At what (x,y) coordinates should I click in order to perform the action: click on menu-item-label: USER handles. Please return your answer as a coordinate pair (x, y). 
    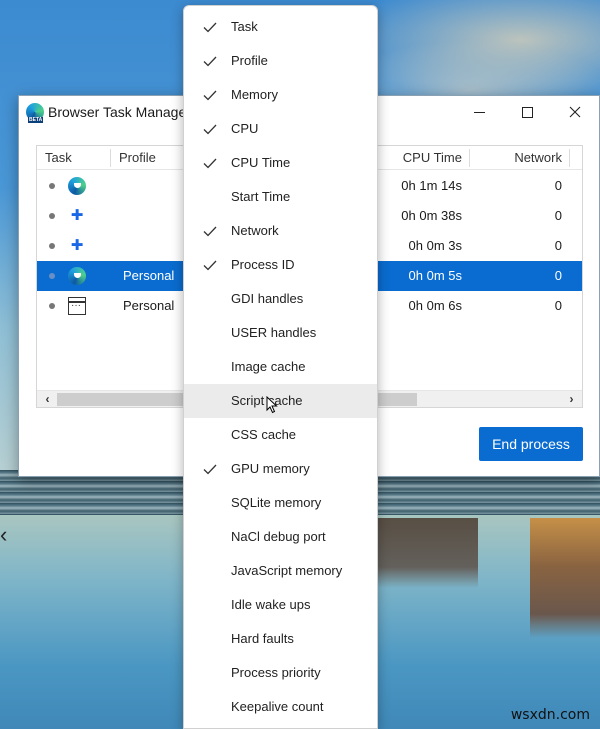
    Looking at the image, I should click on (274, 332).